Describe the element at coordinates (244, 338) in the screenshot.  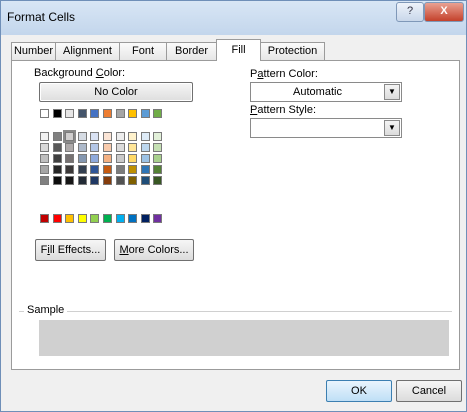
I see `sample-preview` at that location.